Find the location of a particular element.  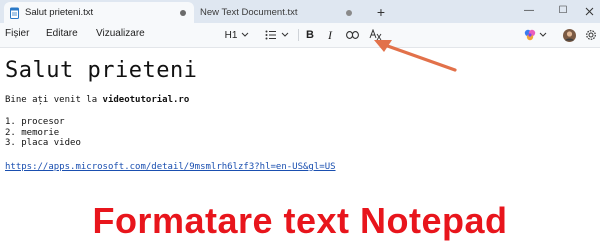

menu-edit: Editare is located at coordinates (62, 33).